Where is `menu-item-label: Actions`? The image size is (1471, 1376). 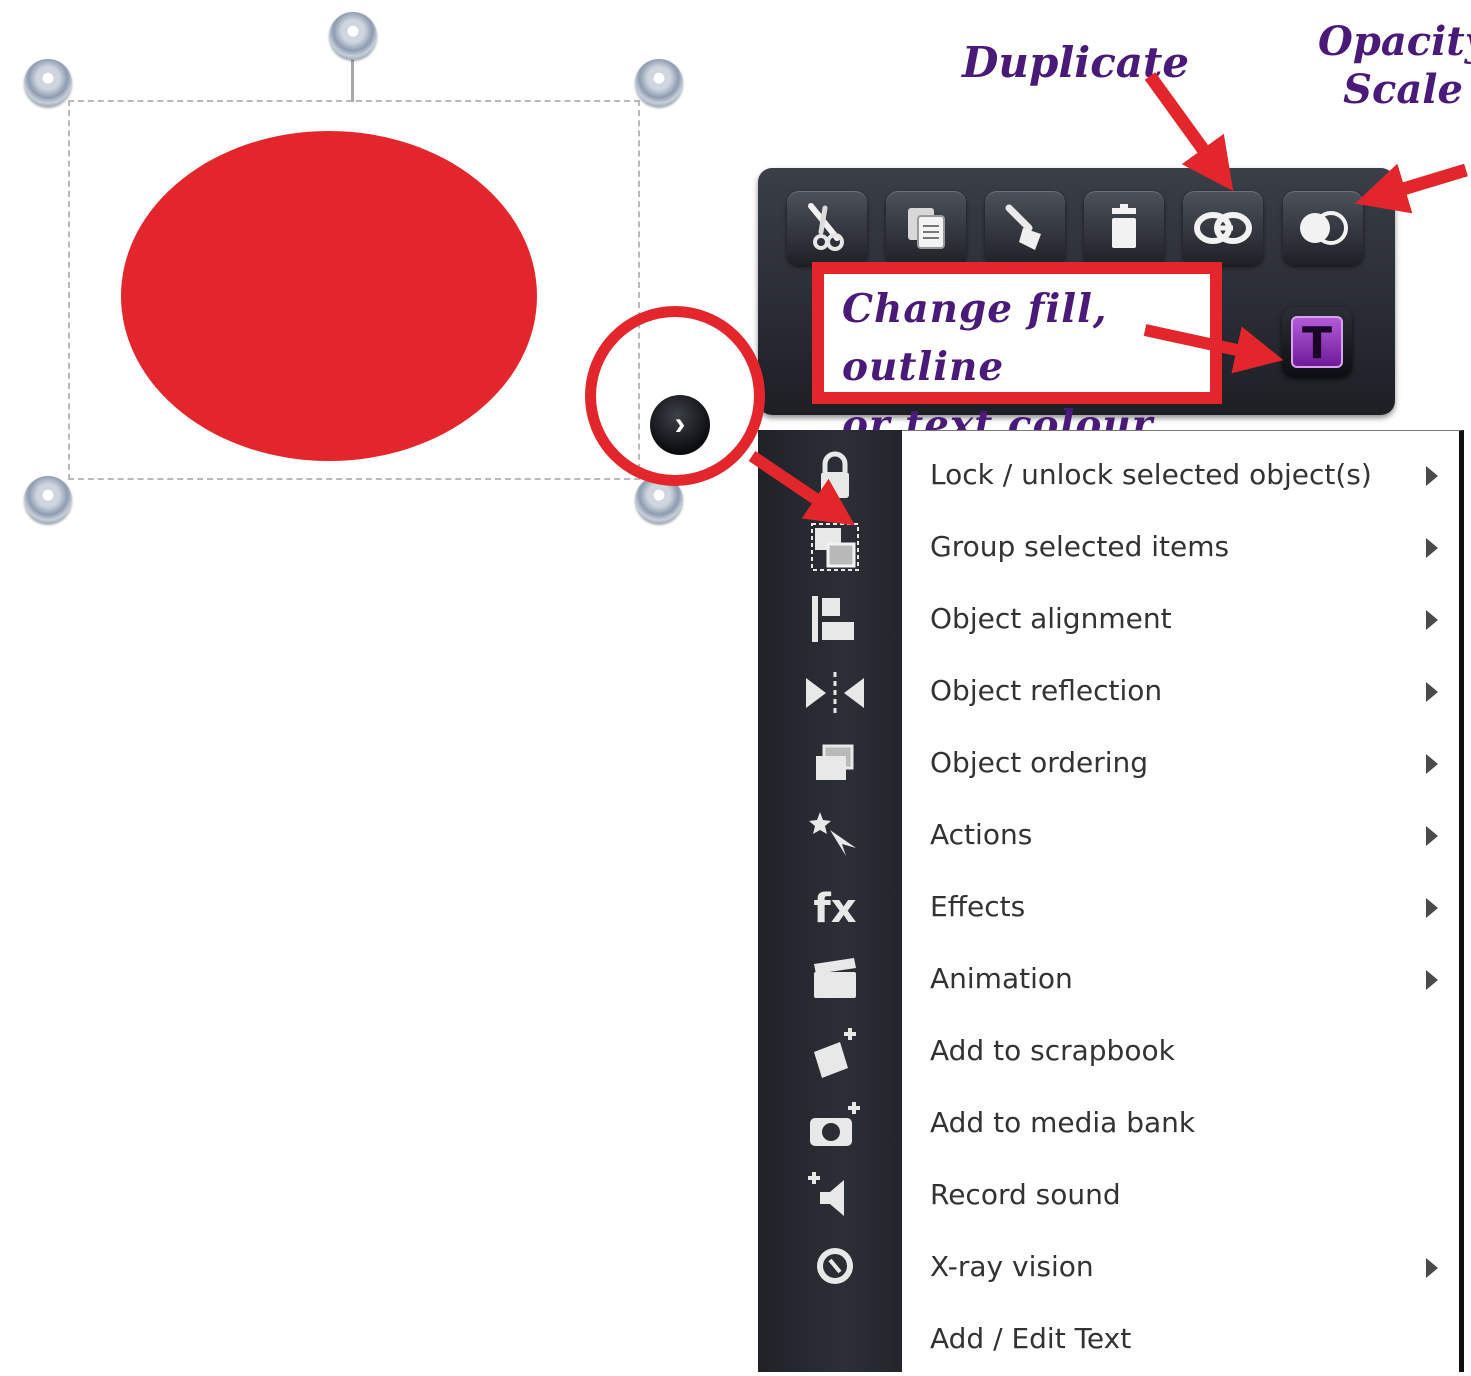 menu-item-label: Actions is located at coordinates (981, 834).